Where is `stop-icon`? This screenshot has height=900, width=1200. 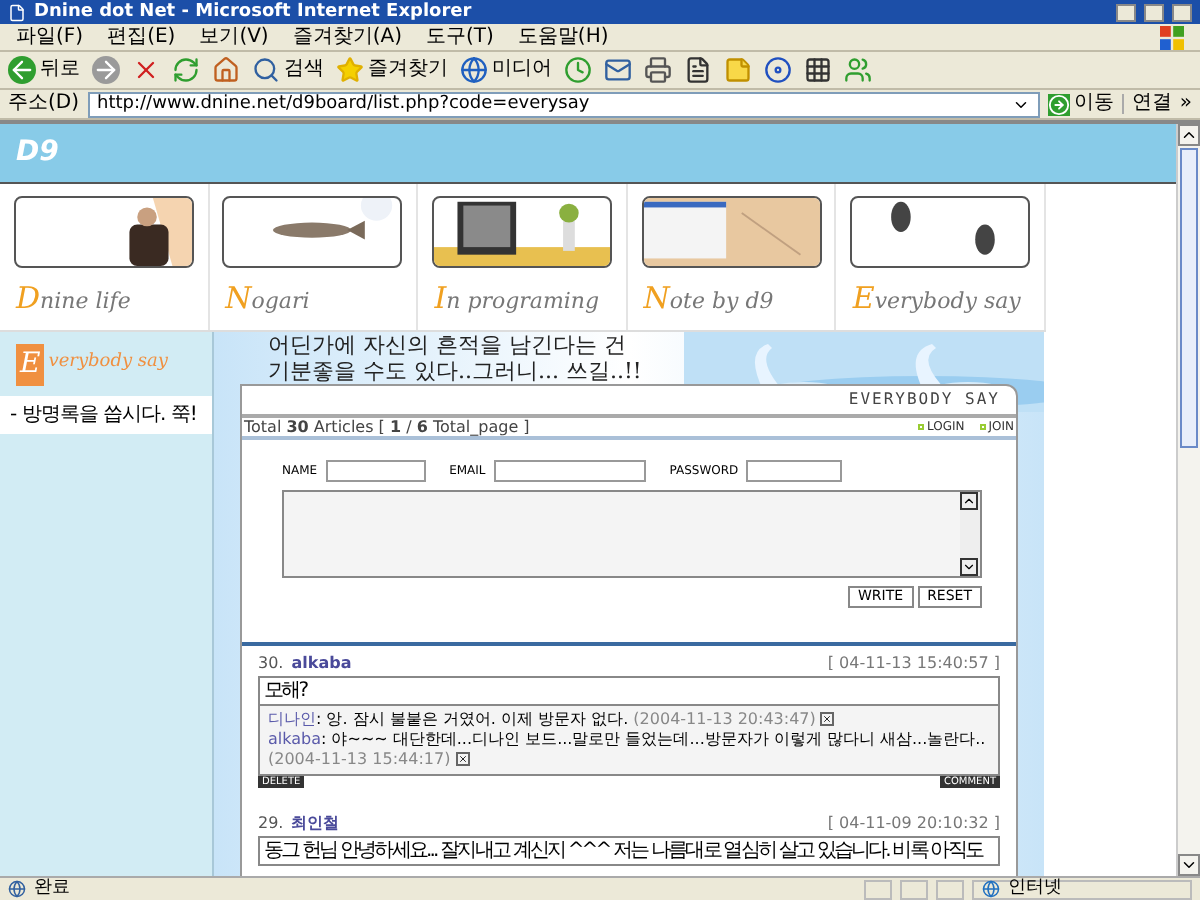 stop-icon is located at coordinates (146, 70).